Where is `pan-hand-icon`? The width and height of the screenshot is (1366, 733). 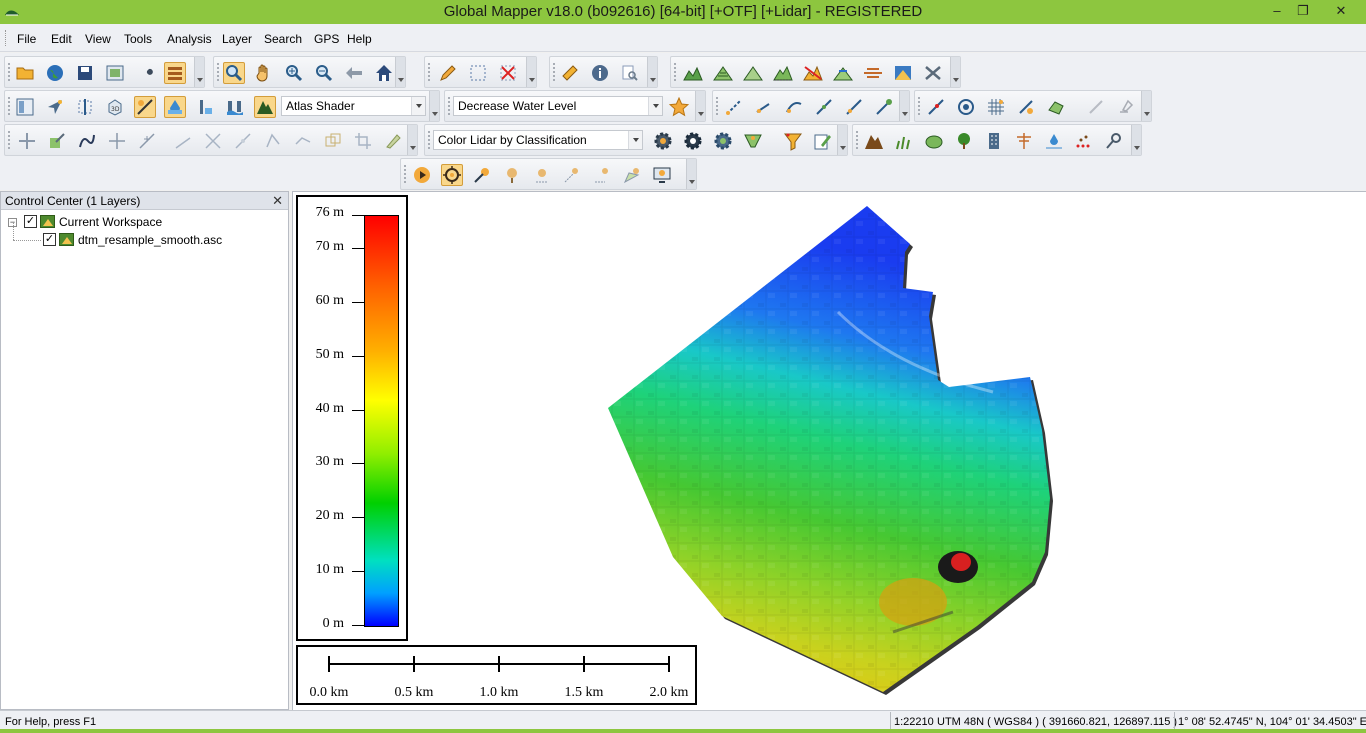 pan-hand-icon is located at coordinates (264, 73).